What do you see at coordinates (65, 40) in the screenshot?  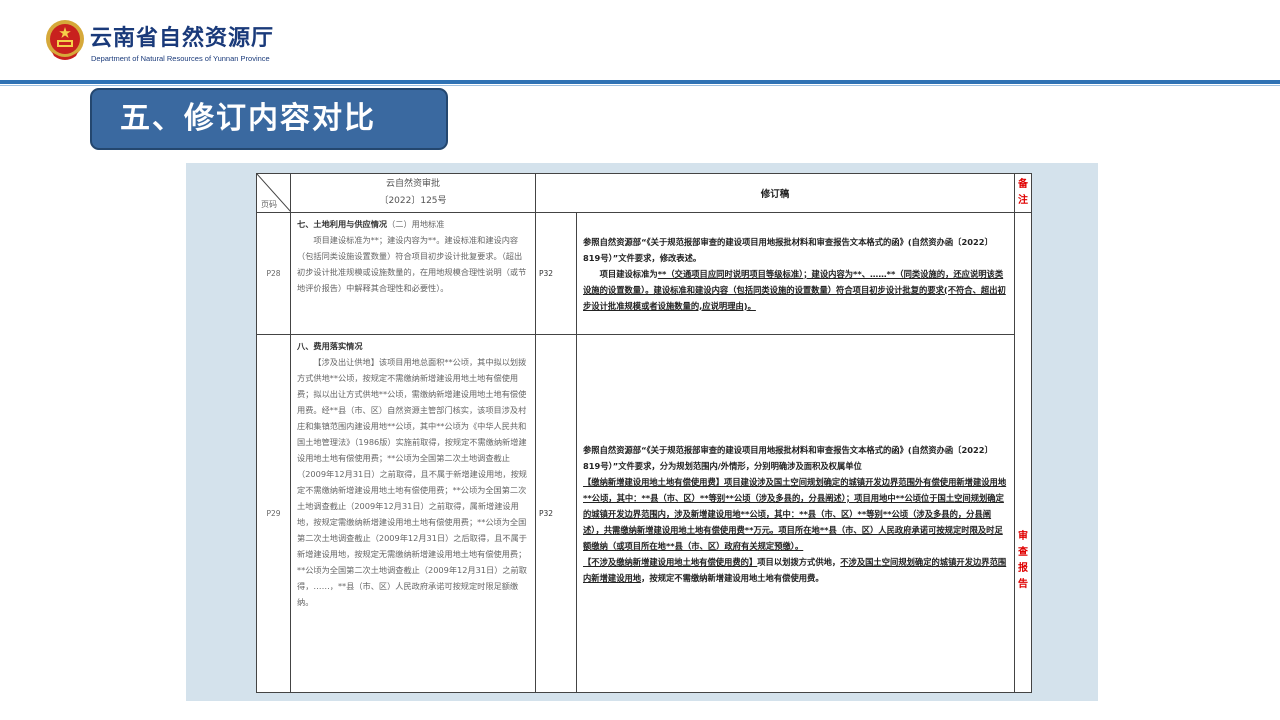 I see `national-emblem-icon` at bounding box center [65, 40].